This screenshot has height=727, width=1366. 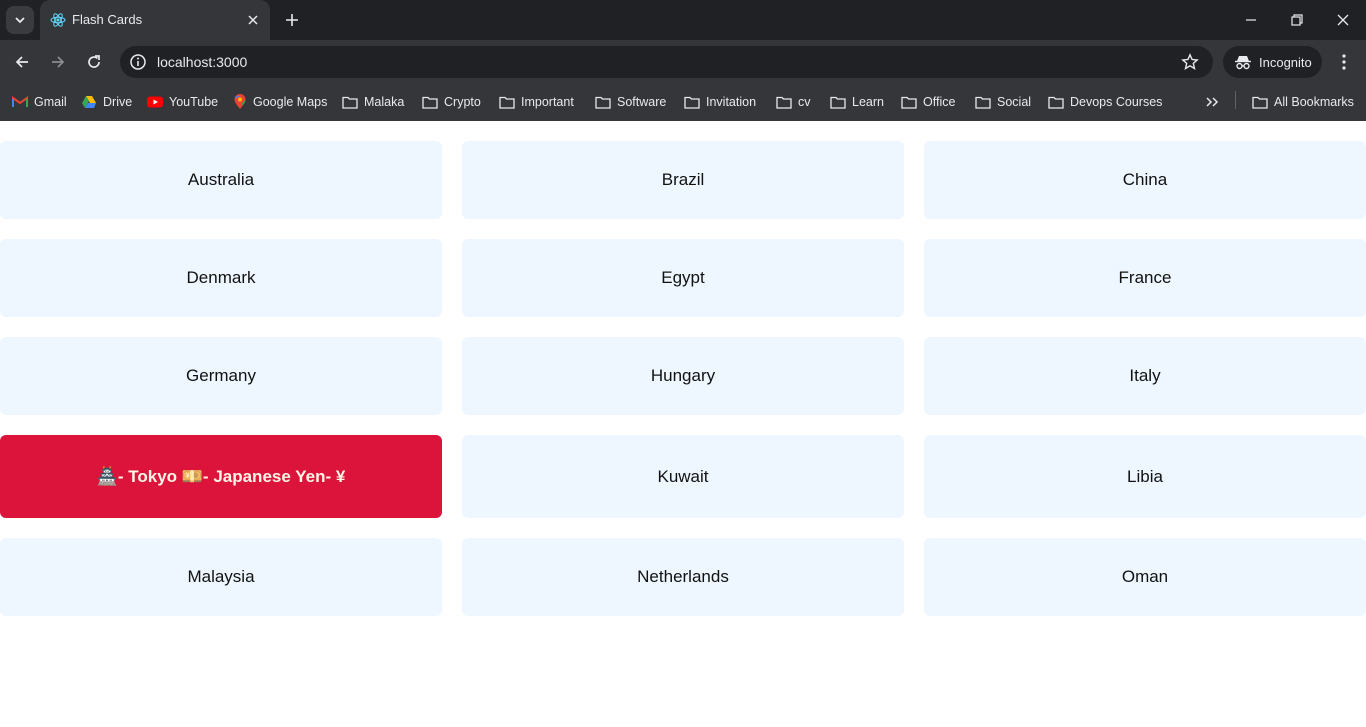 I want to click on back-button, so click(x=22, y=62).